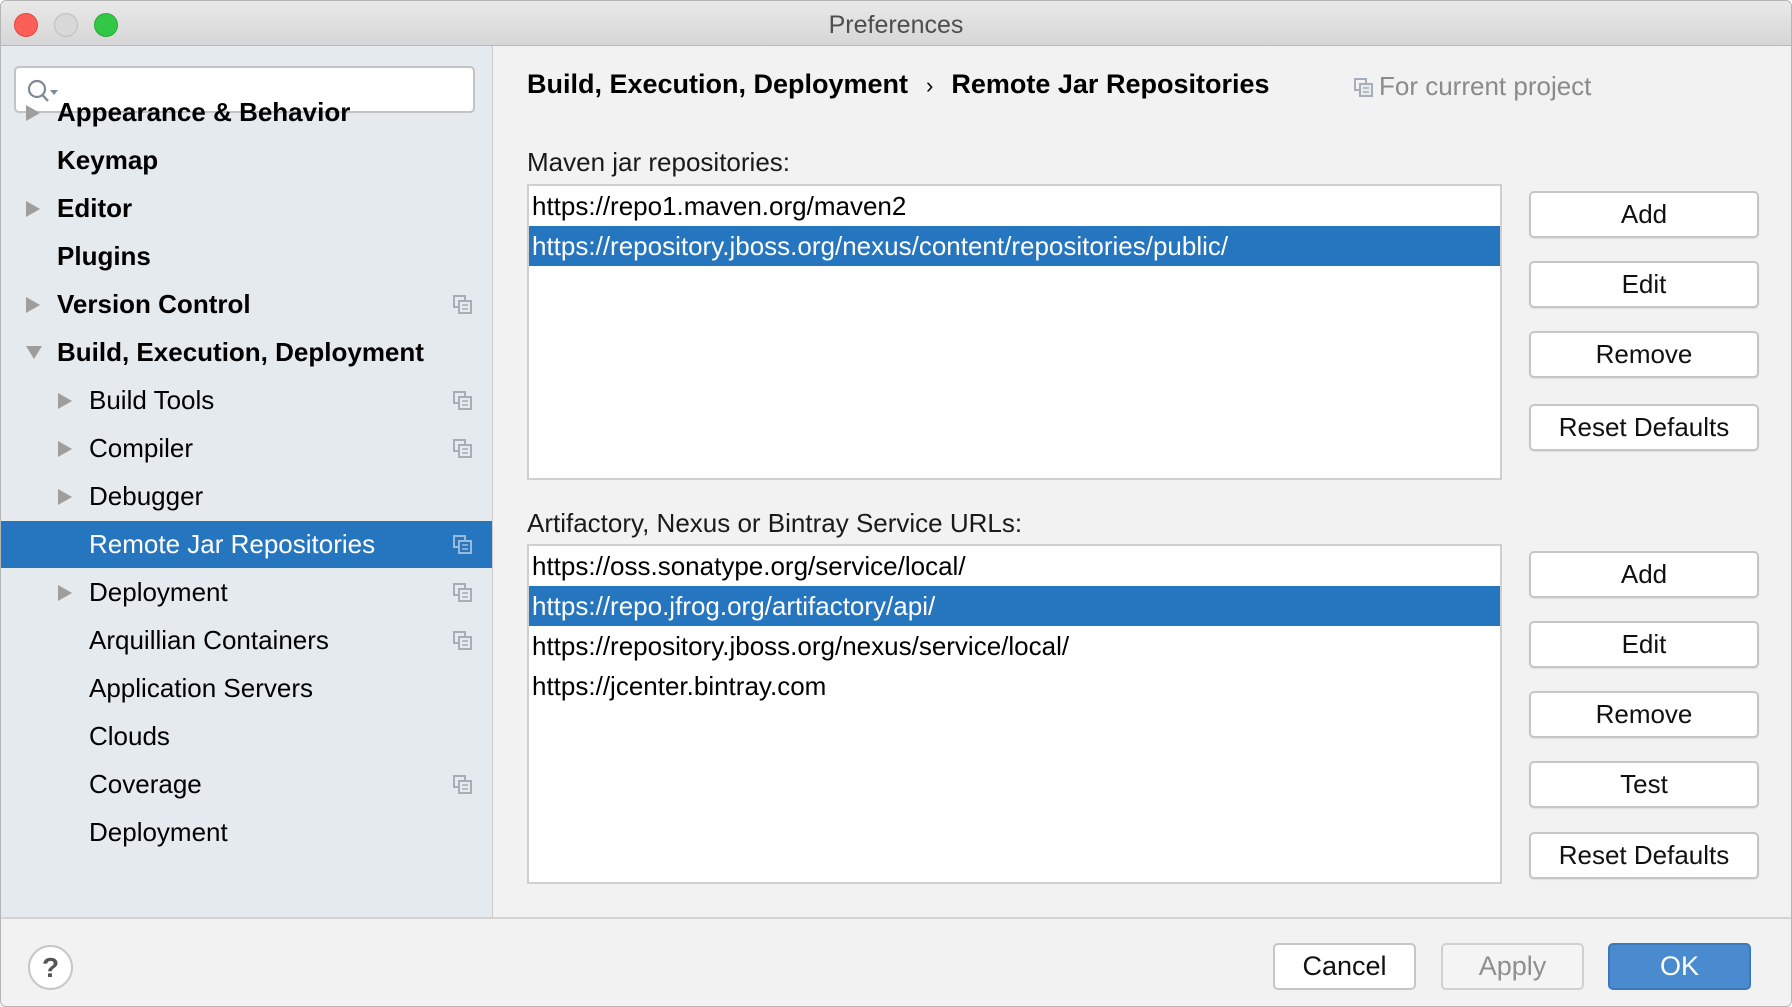 The image size is (1792, 1007). What do you see at coordinates (209, 640) in the screenshot?
I see `sidebar-item-label: Arquillian Containers` at bounding box center [209, 640].